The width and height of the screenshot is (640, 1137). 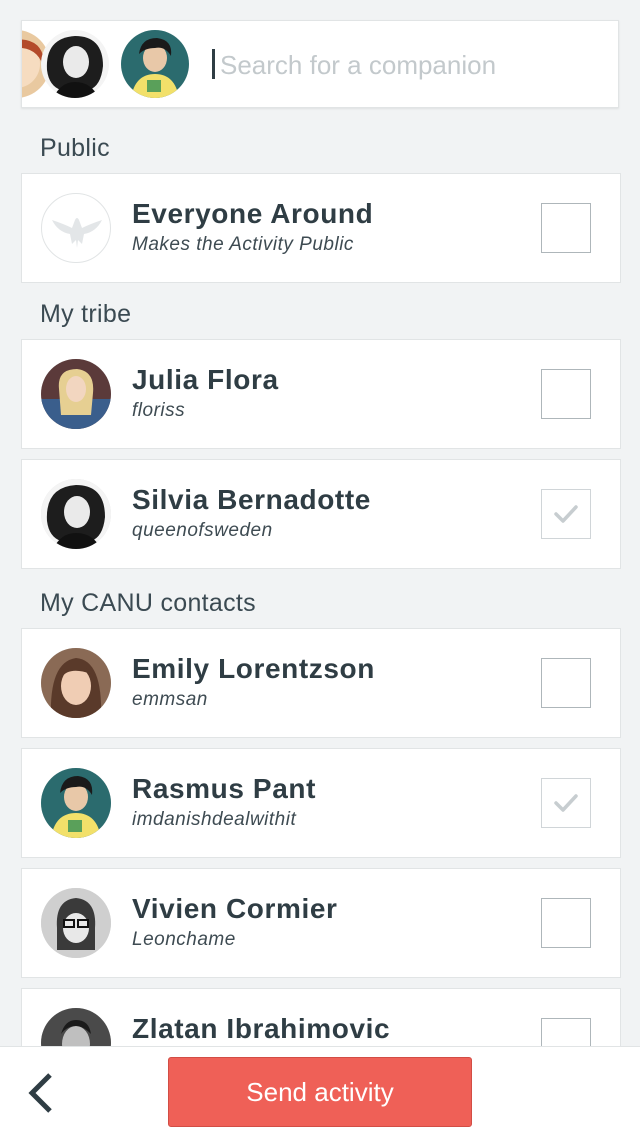 I want to click on selected-companion-avatar-silvia, so click(x=75, y=64).